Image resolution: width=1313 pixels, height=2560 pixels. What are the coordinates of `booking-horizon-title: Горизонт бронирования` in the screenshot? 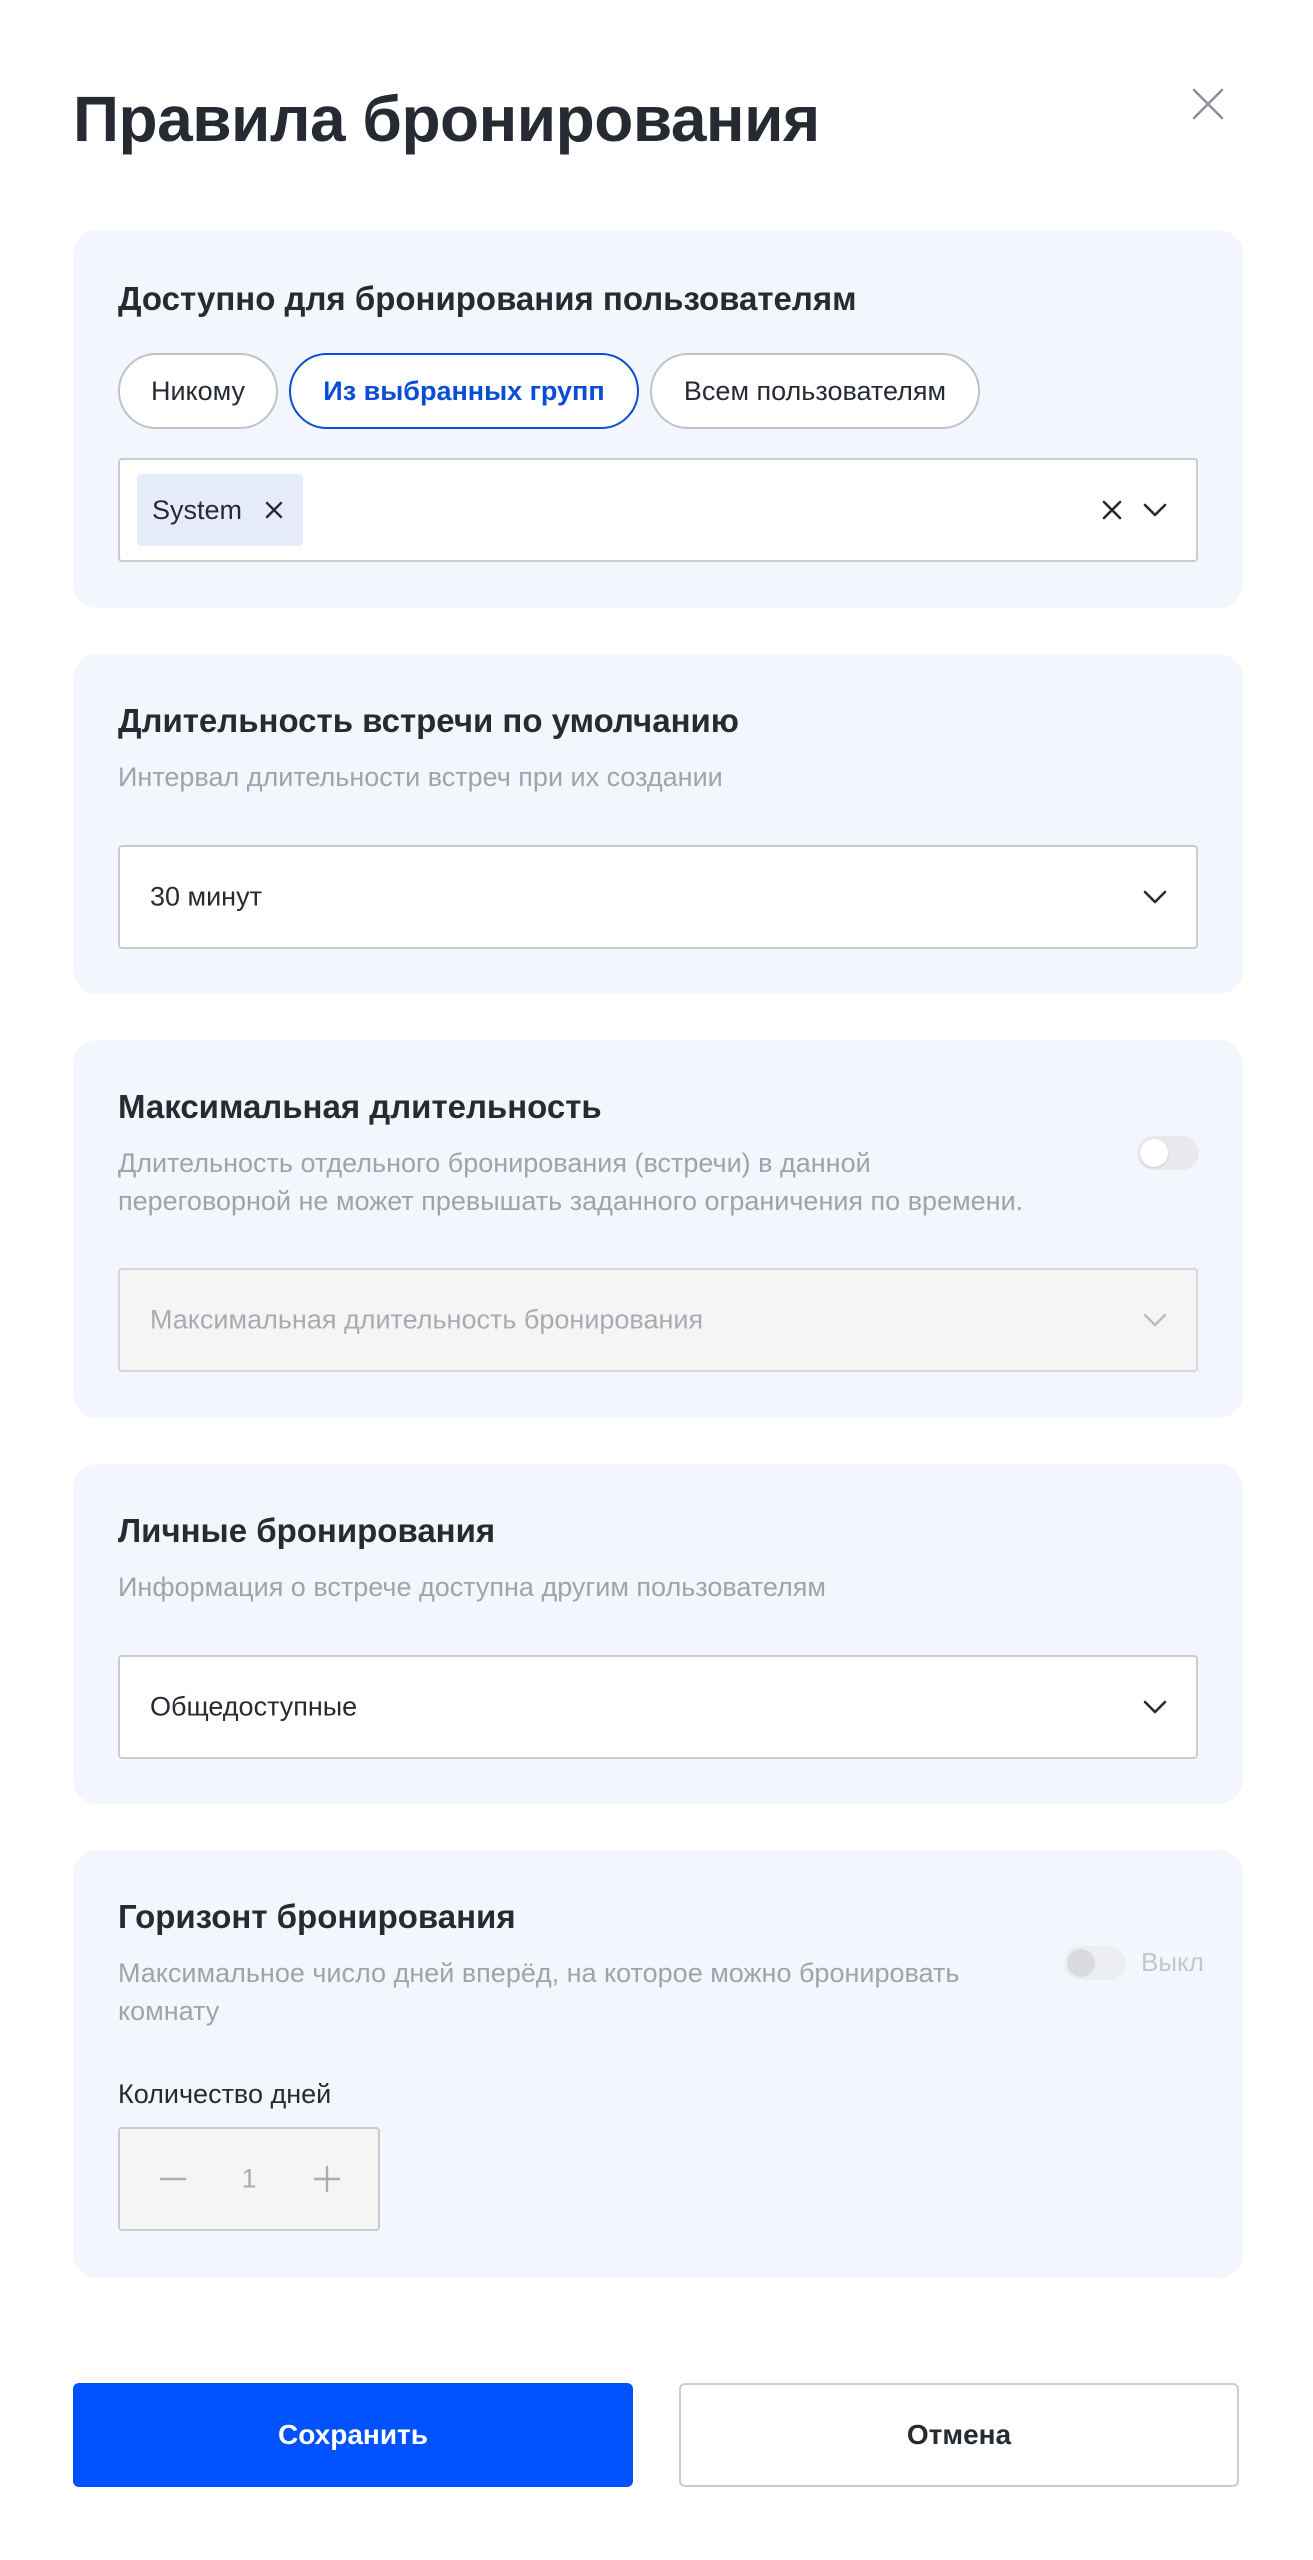 It's located at (317, 1916).